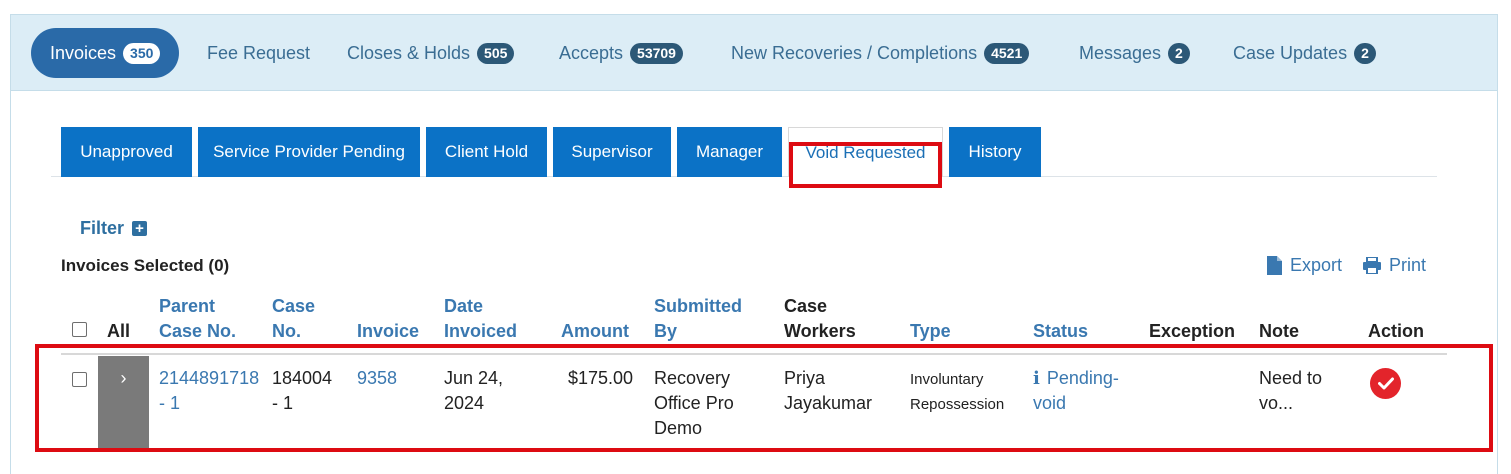 This screenshot has height=474, width=1511. I want to click on subtab-history: History, so click(995, 152).